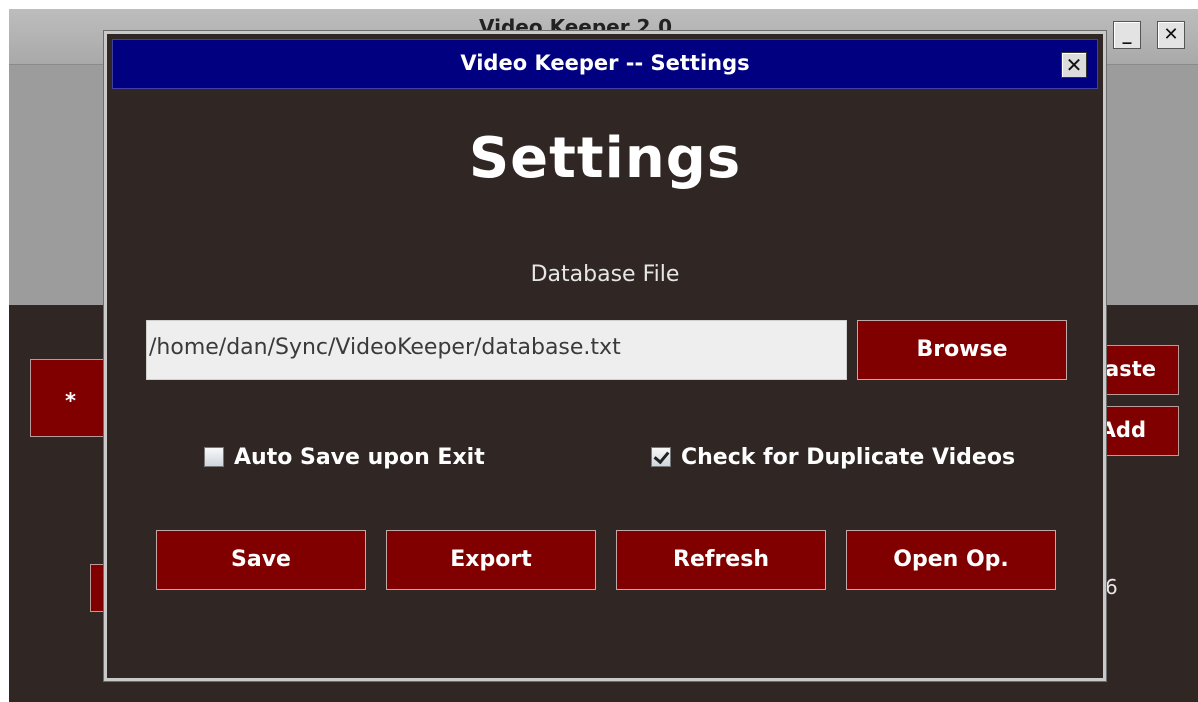 This screenshot has width=1198, height=702. I want to click on database-file-label: Database File, so click(605, 274).